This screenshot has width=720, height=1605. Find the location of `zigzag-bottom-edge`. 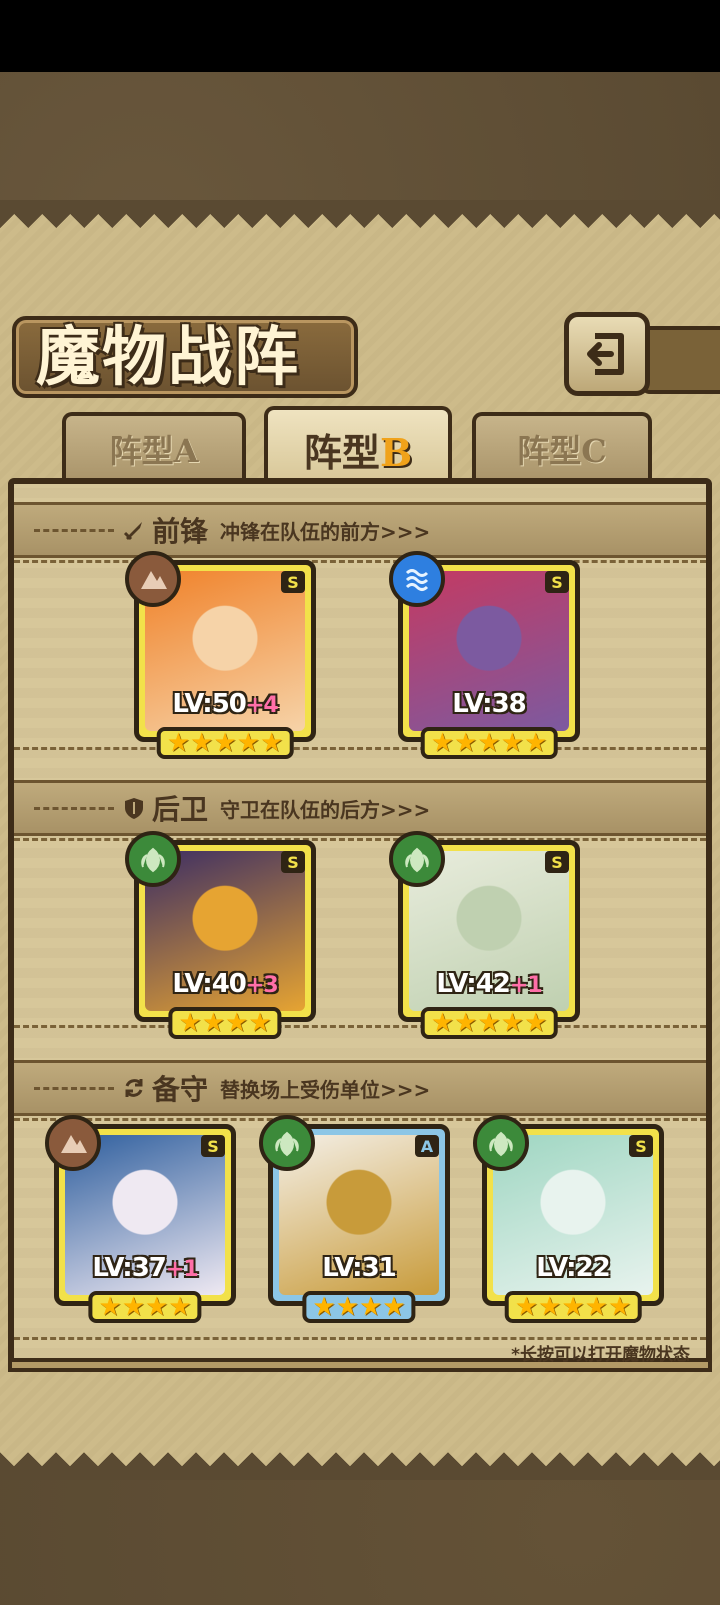

zigzag-bottom-edge is located at coordinates (360, 1466).